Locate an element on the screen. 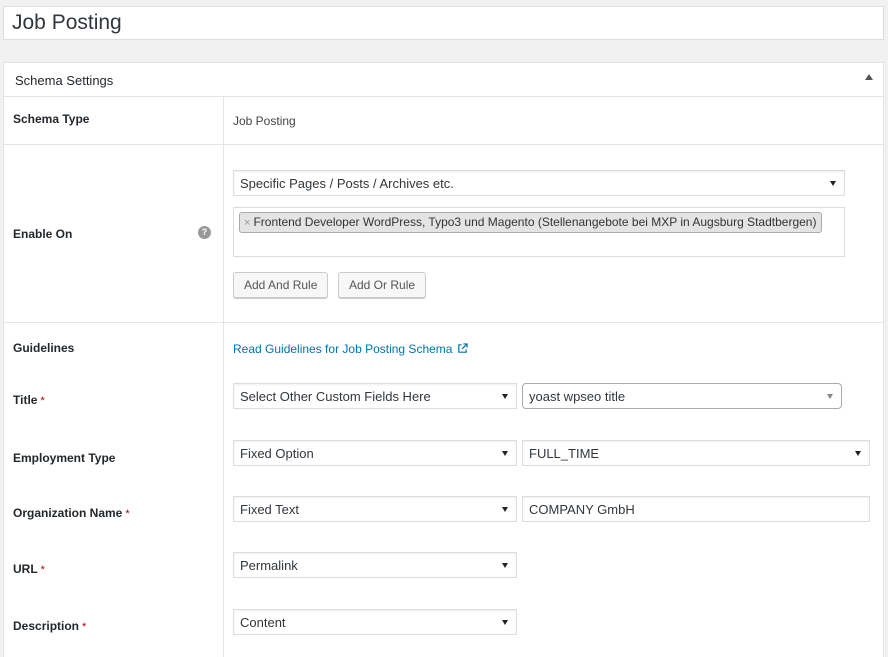  title-label: Title * is located at coordinates (29, 400).